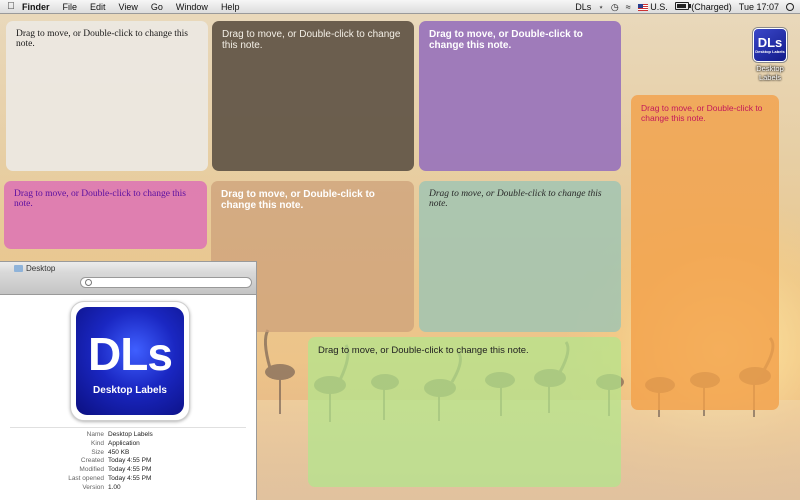 The height and width of the screenshot is (501, 800). Describe the element at coordinates (642, 8) in the screenshot. I see `us-flag-icon` at that location.